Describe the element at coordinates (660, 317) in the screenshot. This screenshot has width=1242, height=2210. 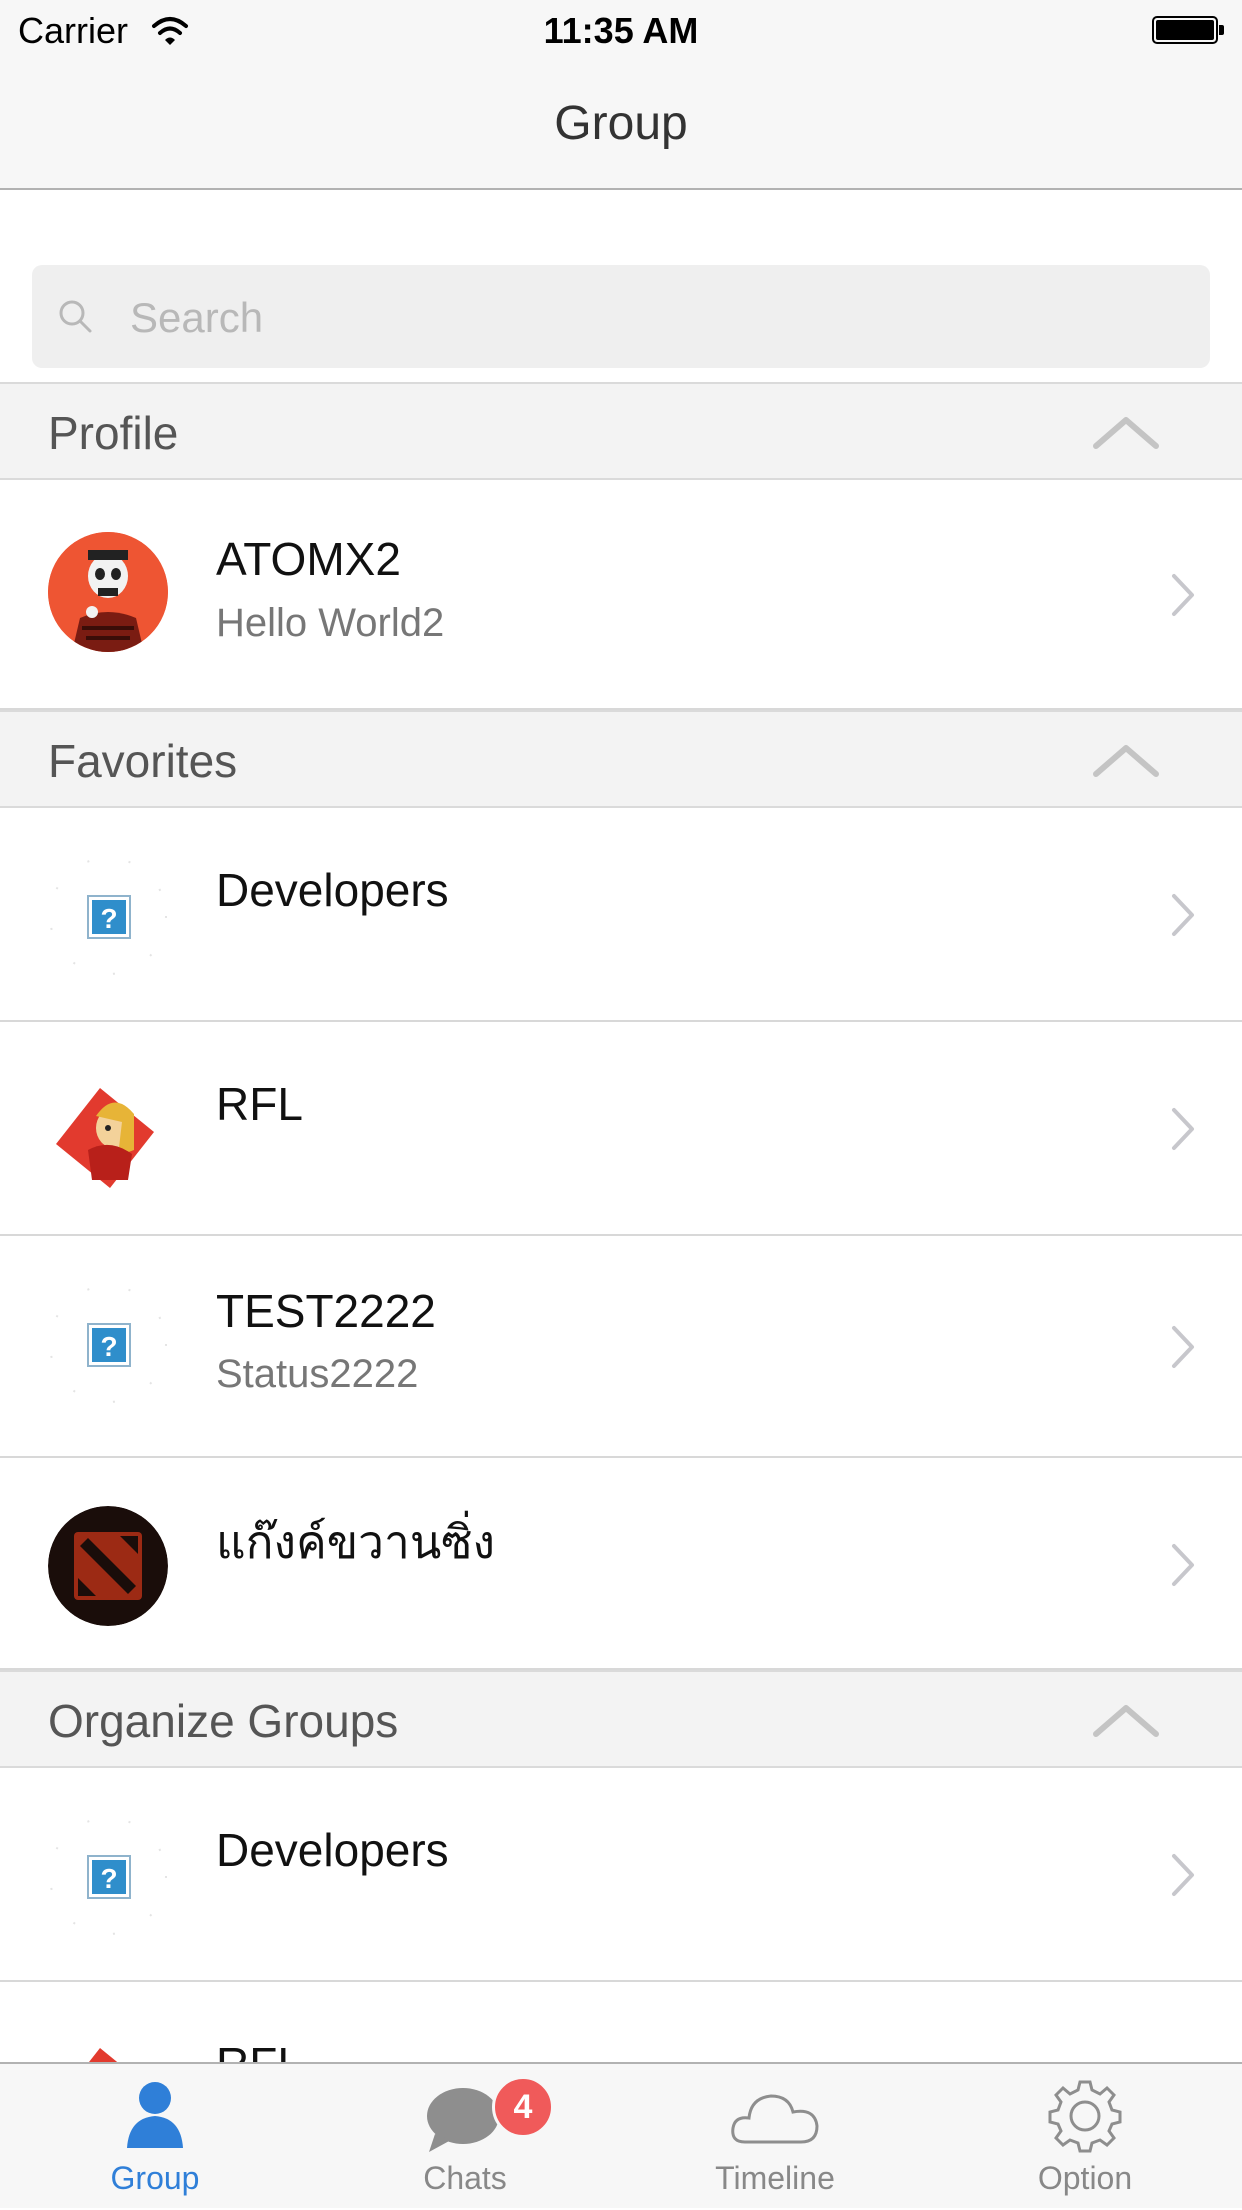
I see `search-input` at that location.